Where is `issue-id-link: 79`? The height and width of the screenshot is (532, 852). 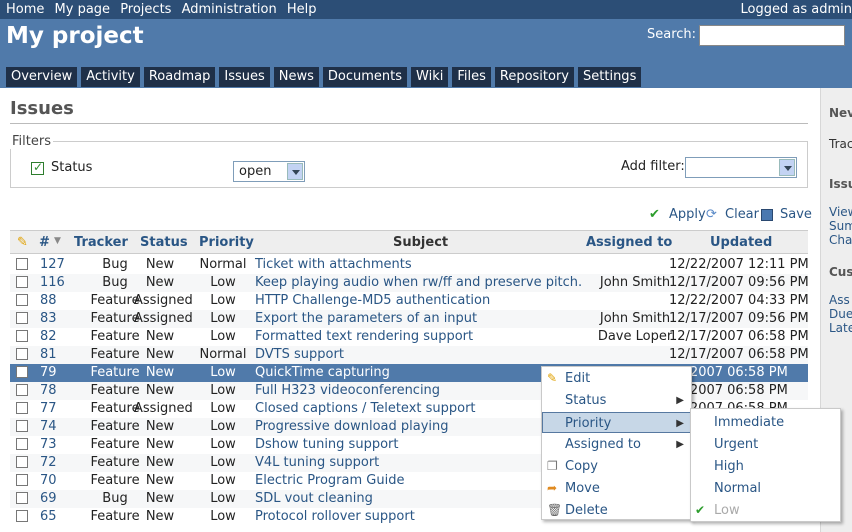 issue-id-link: 79 is located at coordinates (48, 372).